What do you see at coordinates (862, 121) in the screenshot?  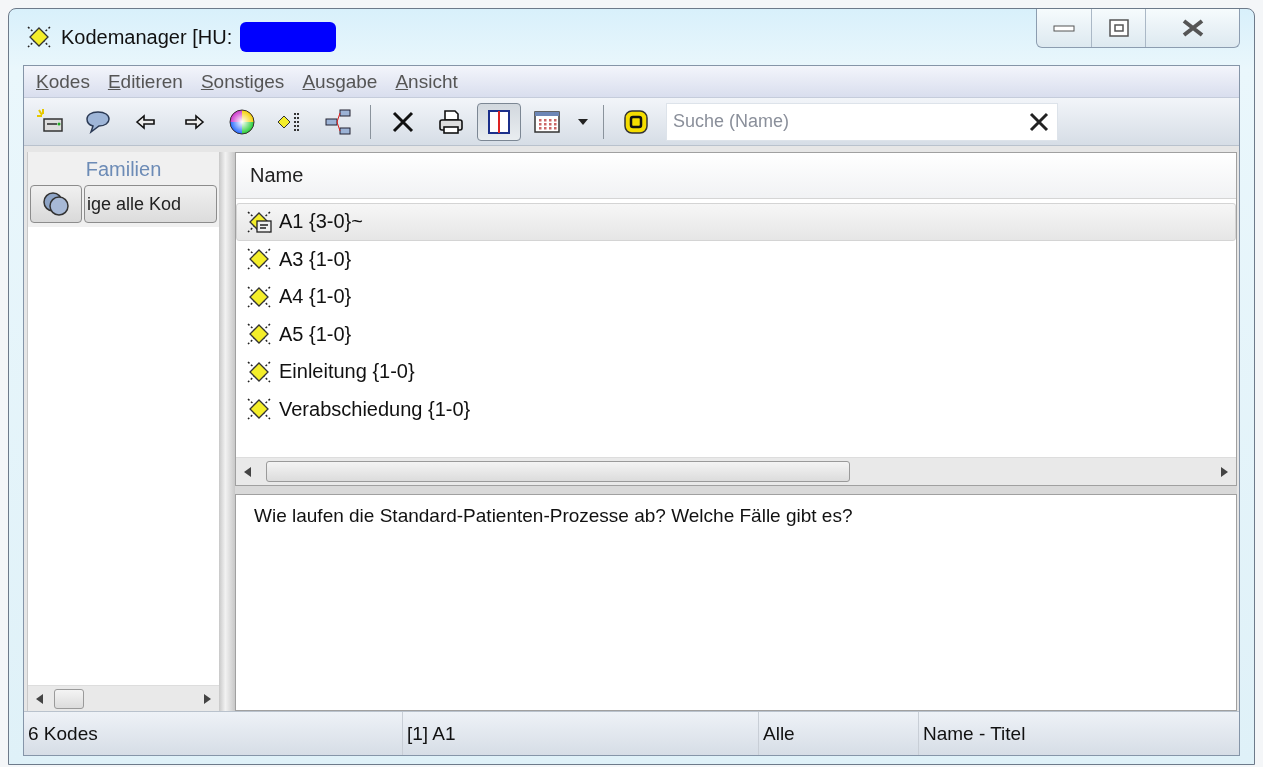 I see `search-field: Suche (Name)` at bounding box center [862, 121].